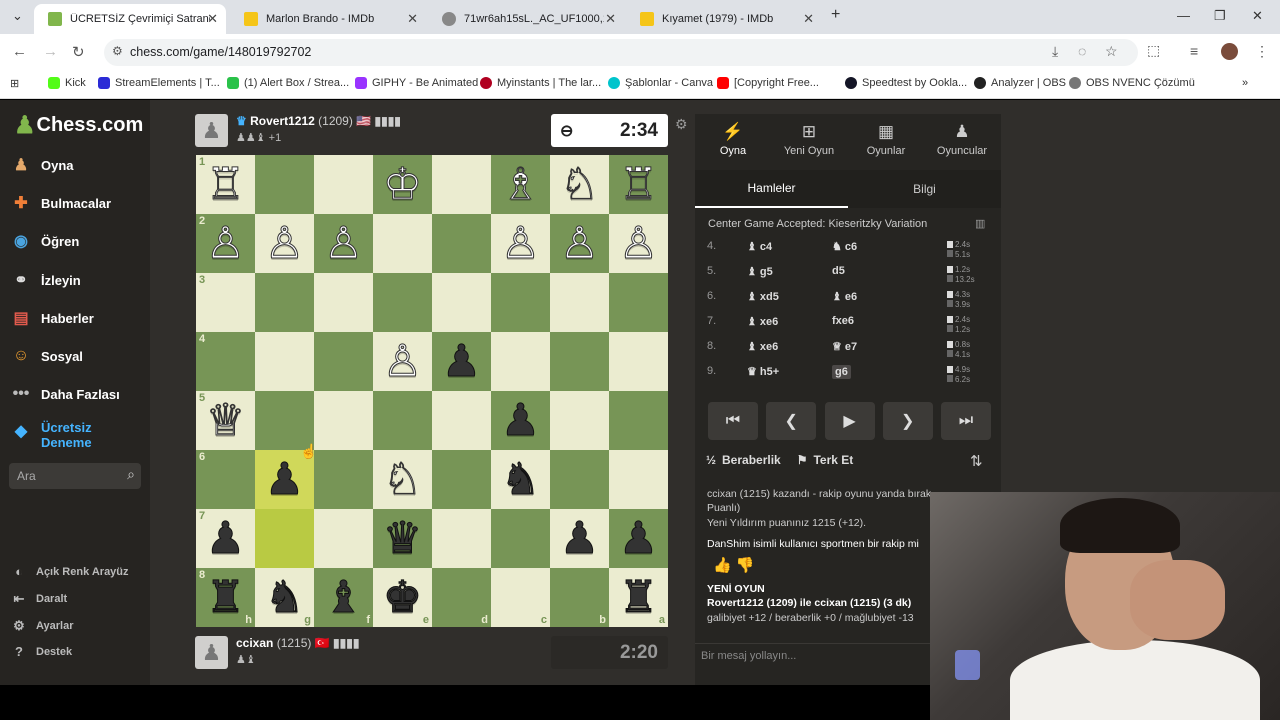 The height and width of the screenshot is (720, 1280). What do you see at coordinates (75, 476) in the screenshot?
I see `search-input: Ara ⌕` at bounding box center [75, 476].